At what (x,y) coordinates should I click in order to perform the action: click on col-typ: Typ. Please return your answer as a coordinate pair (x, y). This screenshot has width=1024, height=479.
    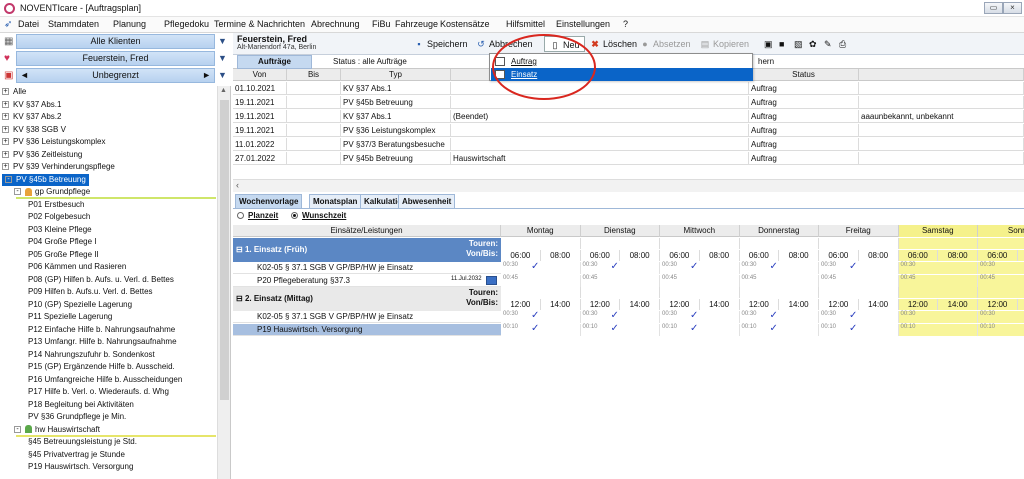
    Looking at the image, I should click on (396, 75).